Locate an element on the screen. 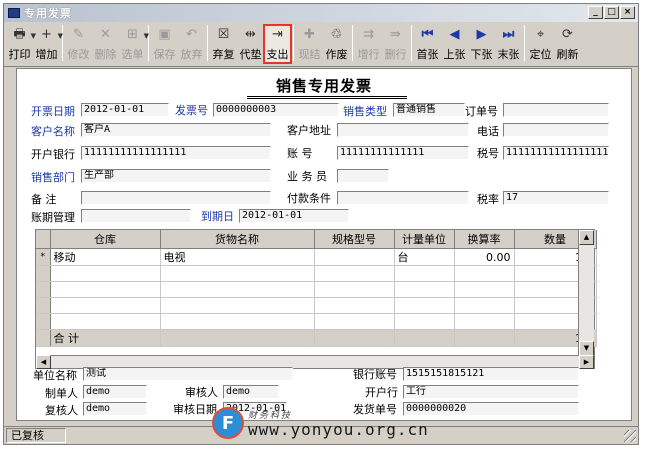  column-header-spec: 规格型号 is located at coordinates (354, 239).